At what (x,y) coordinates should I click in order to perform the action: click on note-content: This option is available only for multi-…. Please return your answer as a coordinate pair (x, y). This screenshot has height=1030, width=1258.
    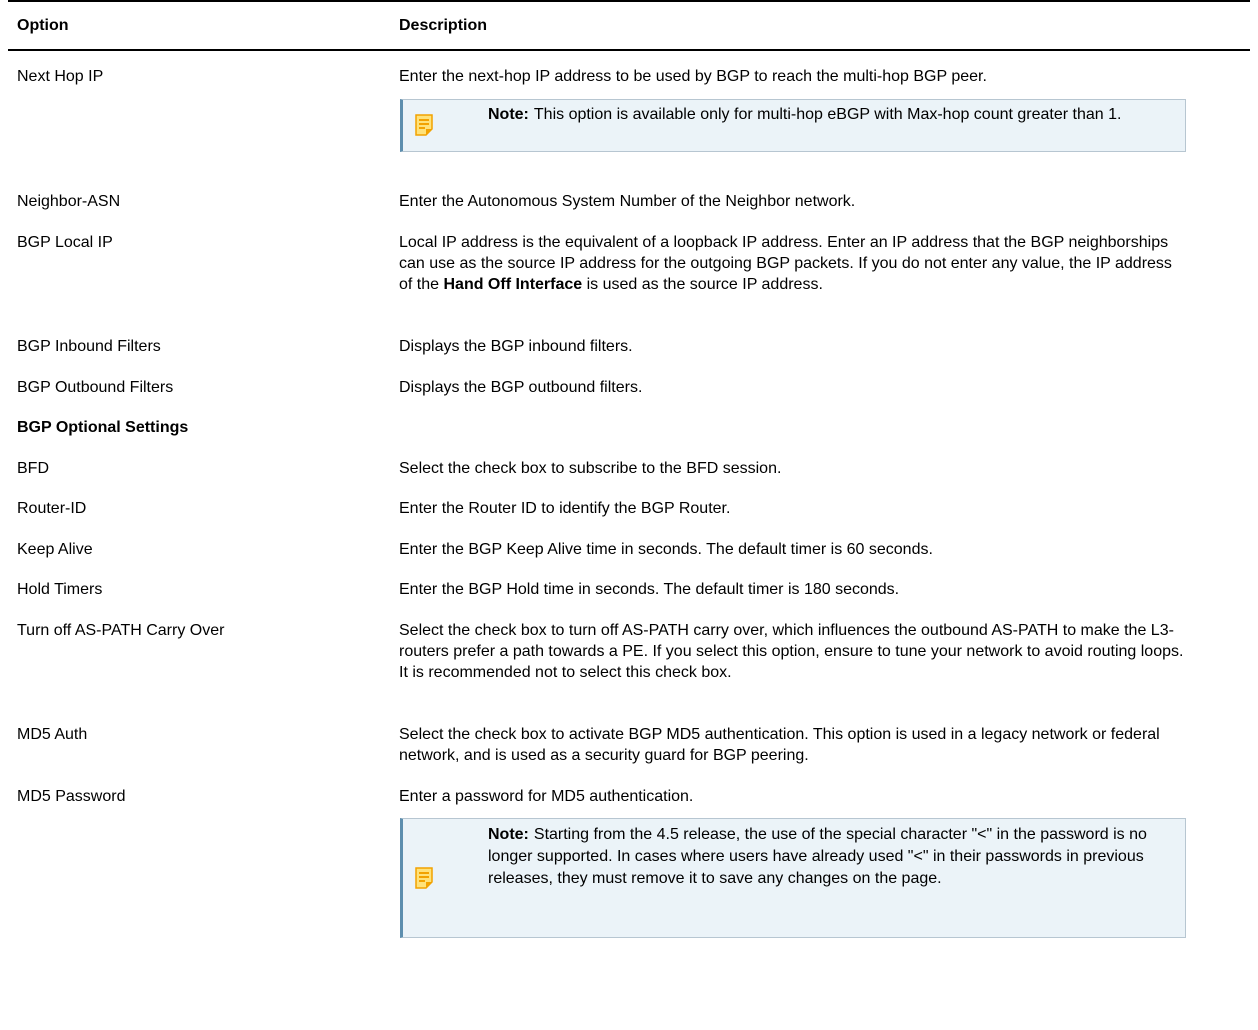
    Looking at the image, I should click on (827, 114).